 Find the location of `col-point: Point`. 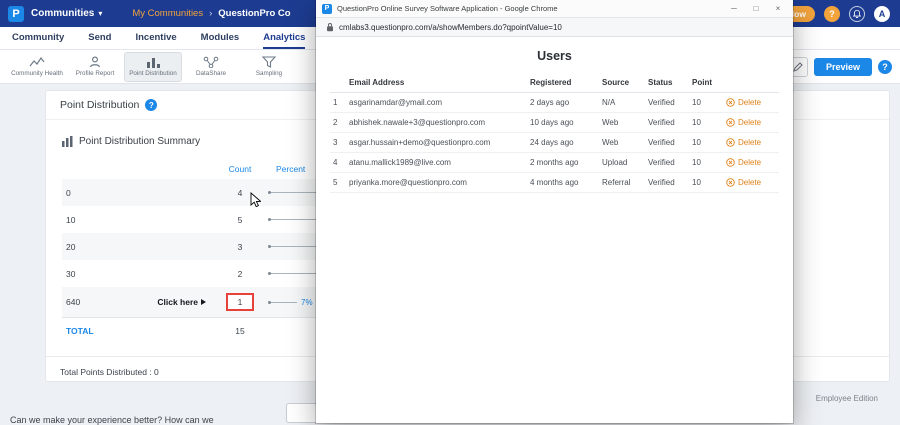

col-point: Point is located at coordinates (706, 83).